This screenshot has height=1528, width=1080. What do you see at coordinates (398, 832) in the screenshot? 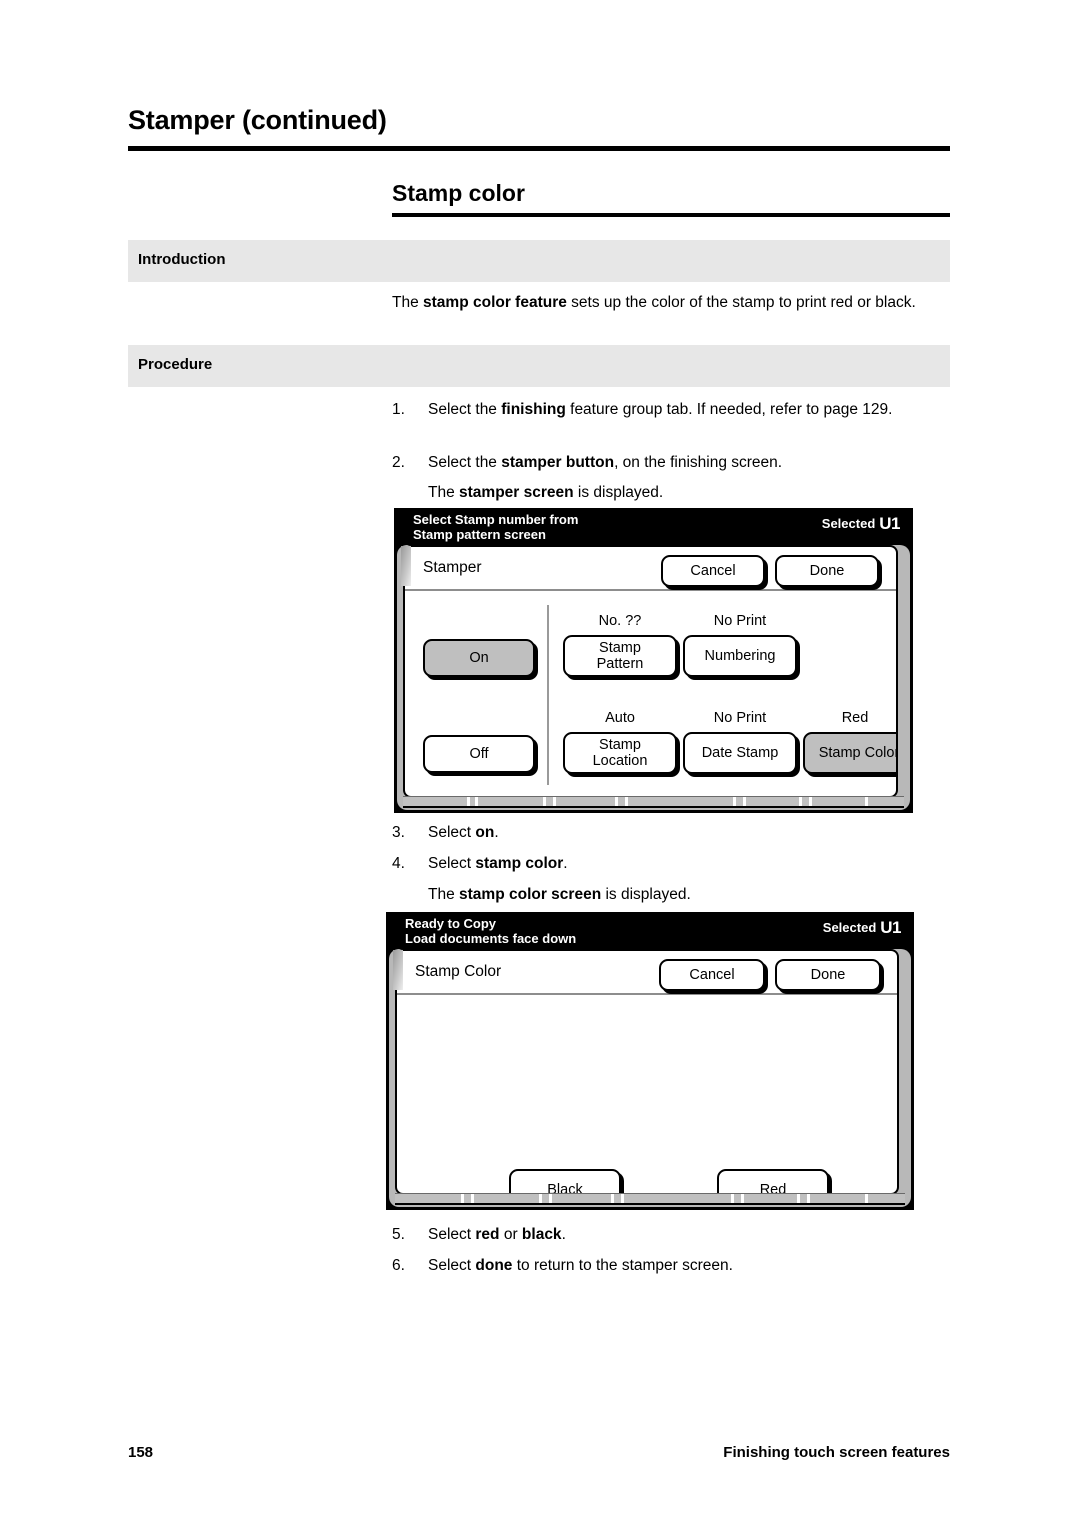
I see `step-3-number: 3.` at bounding box center [398, 832].